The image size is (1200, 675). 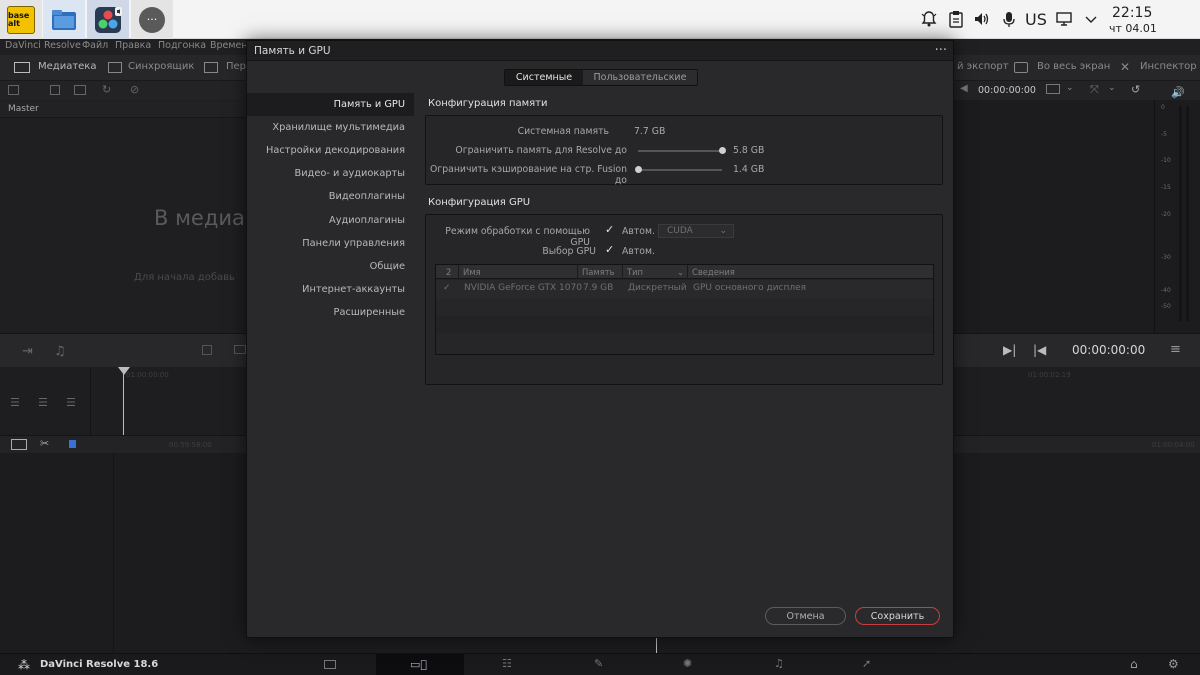 I want to click on clock-date: чт 04.01, so click(x=1133, y=28).